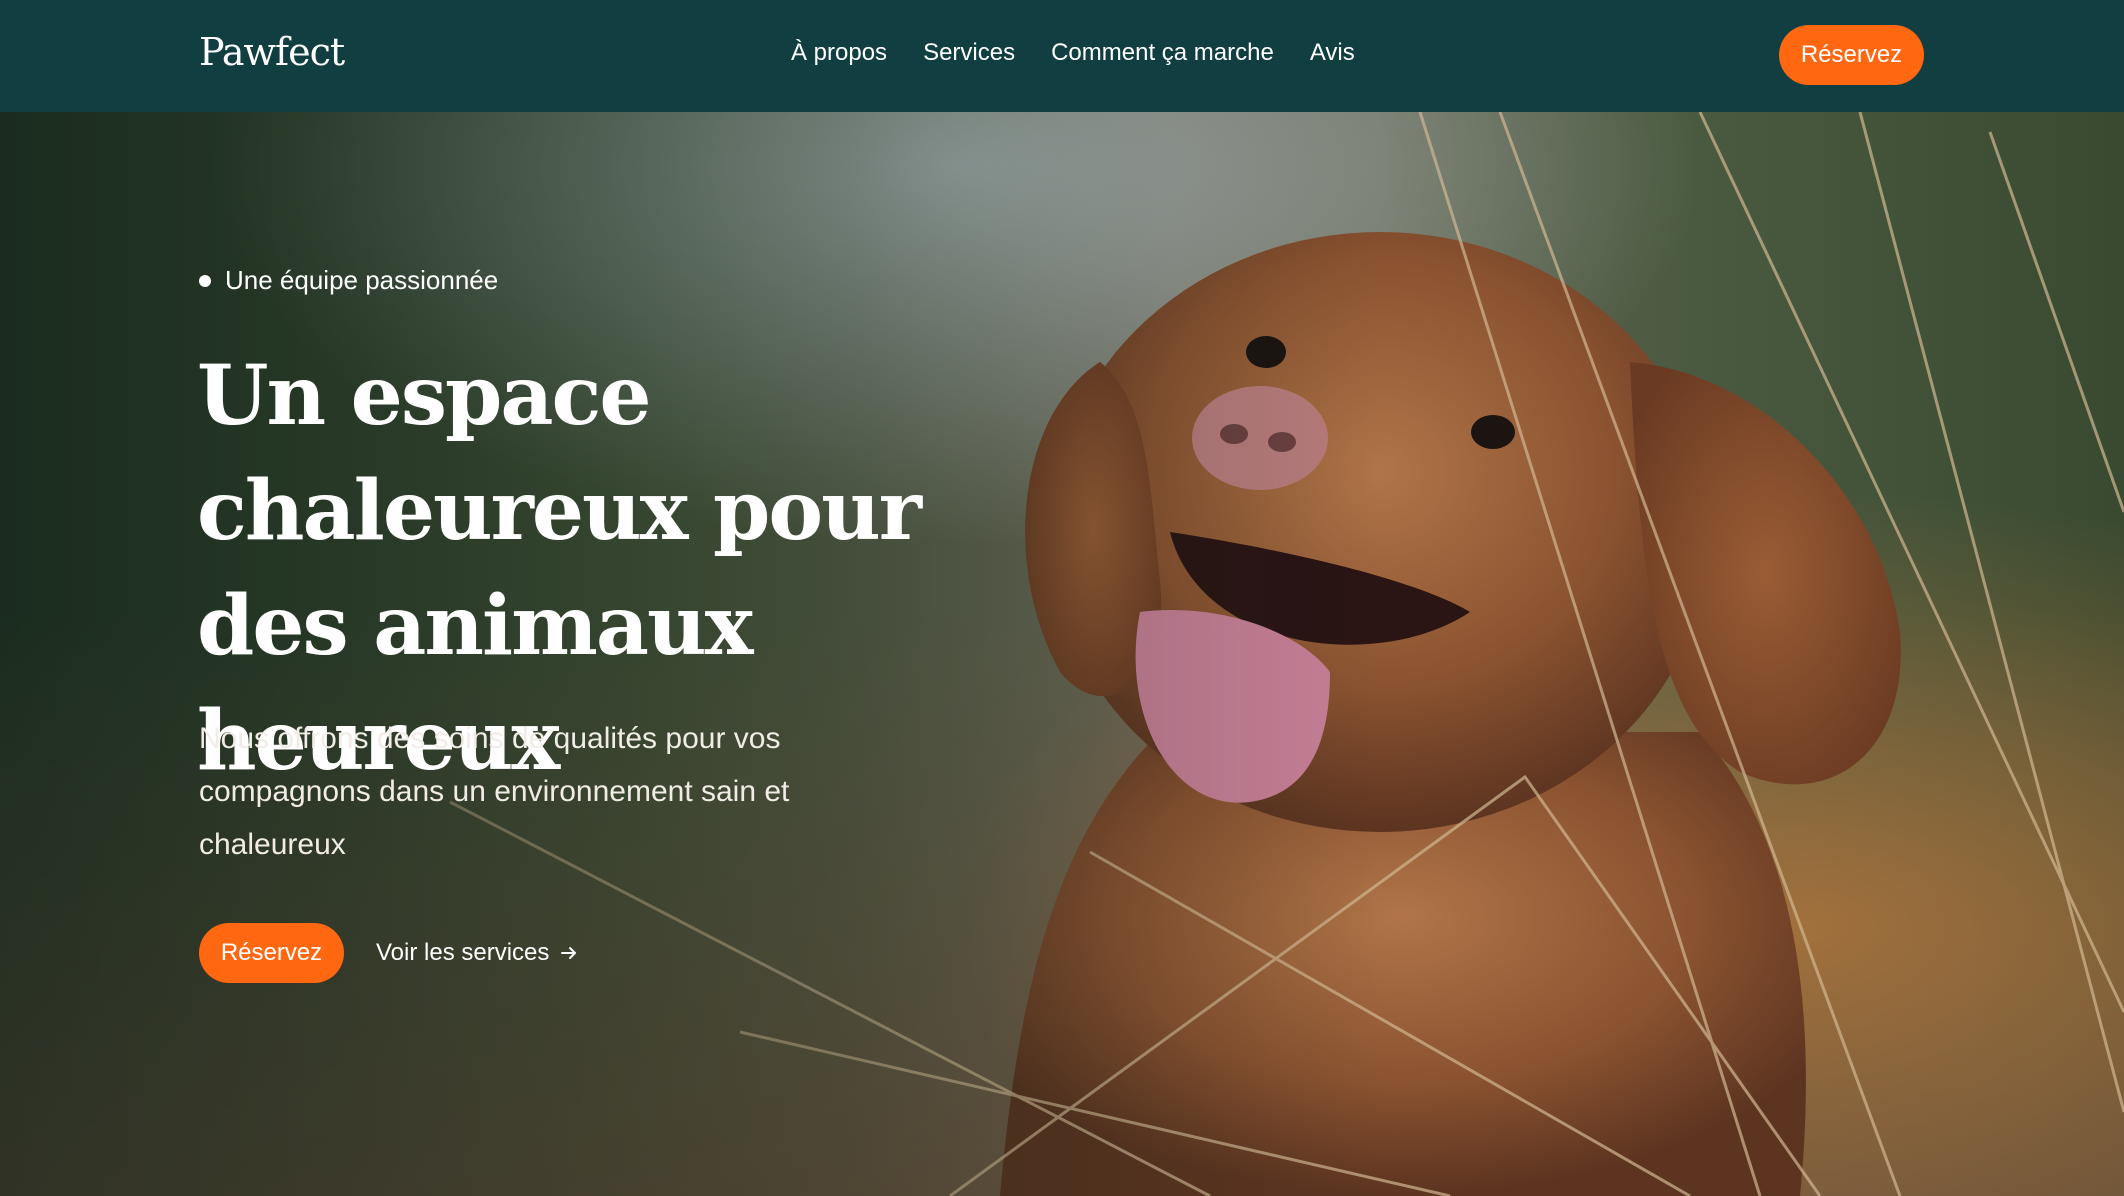 The width and height of the screenshot is (2124, 1196). Describe the element at coordinates (1162, 53) in the screenshot. I see `nav-link-how-it-works: Comment ça marche` at that location.